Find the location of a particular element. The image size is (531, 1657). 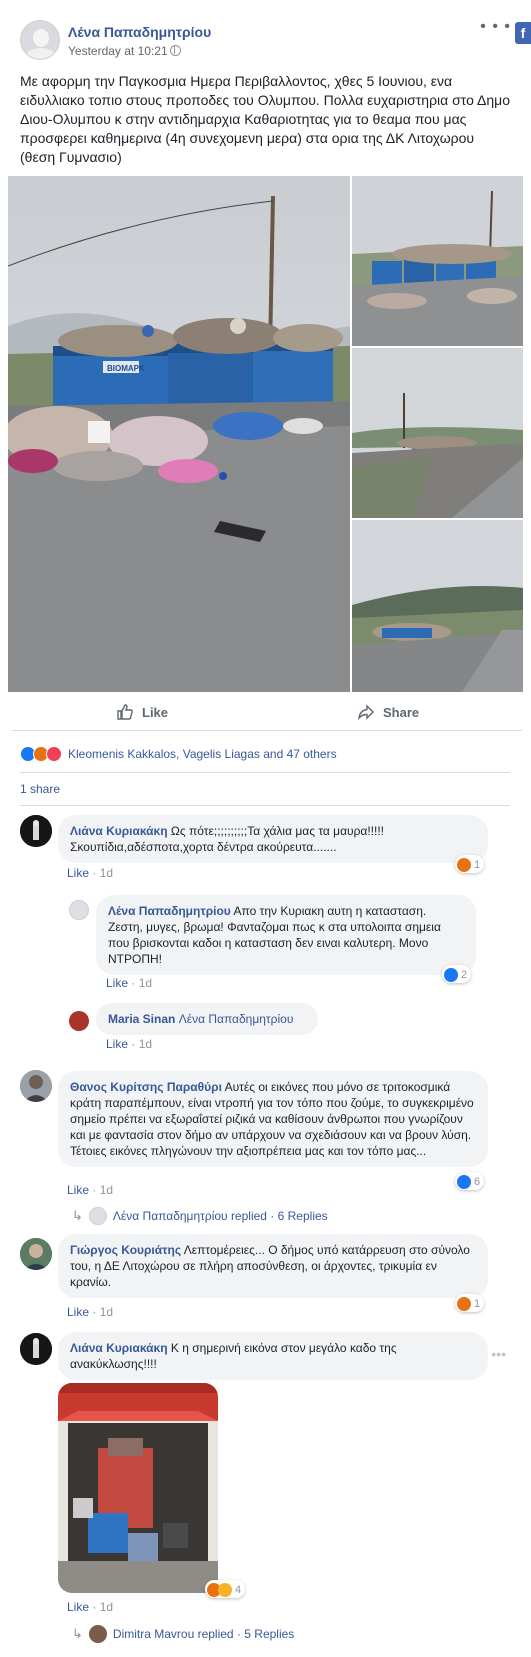

post-header: Λένα Παπαδημητρίου Yesterday at 10:21 is located at coordinates (255, 40).